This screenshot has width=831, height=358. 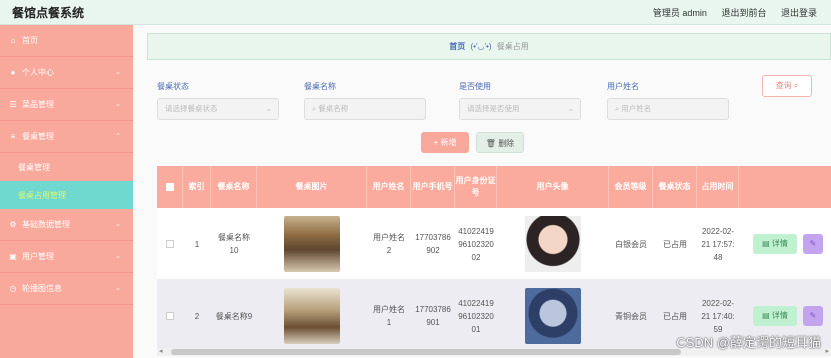 I want to click on input-placeholder: 餐桌名称, so click(x=333, y=108).